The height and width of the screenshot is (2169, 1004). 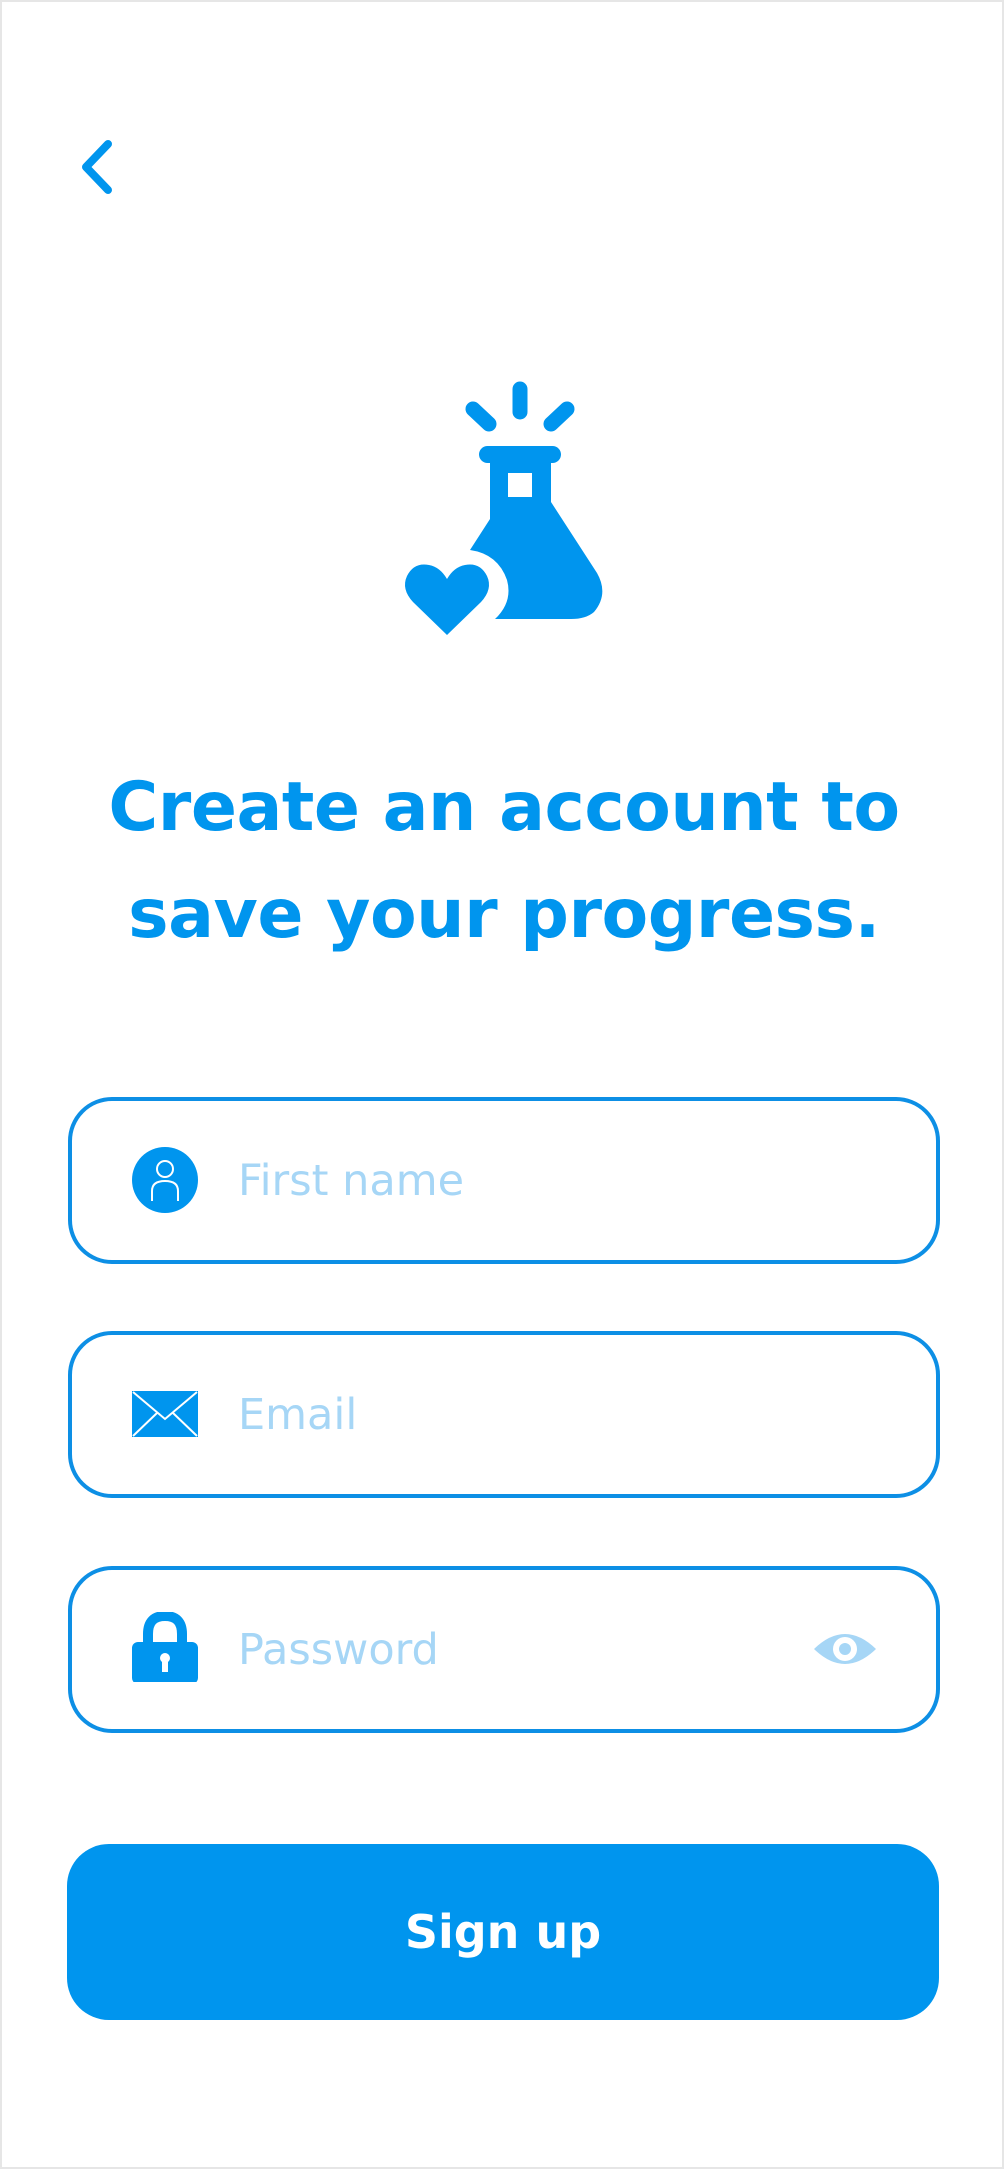 I want to click on title-line-2: save your progress., so click(x=504, y=914).